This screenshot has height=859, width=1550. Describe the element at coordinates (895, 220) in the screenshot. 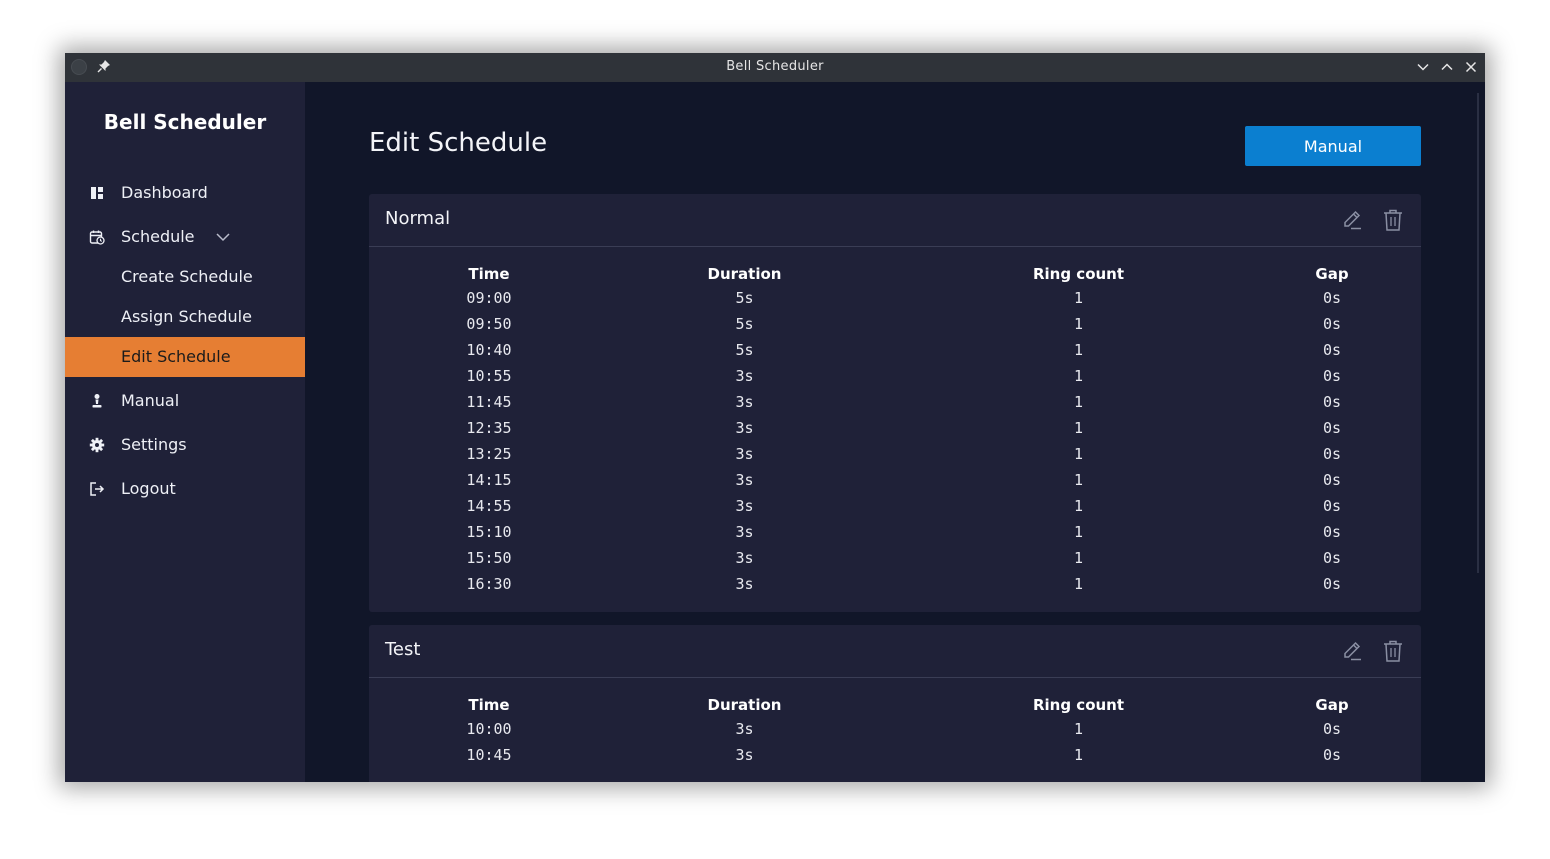

I see `card-header: Normal` at that location.